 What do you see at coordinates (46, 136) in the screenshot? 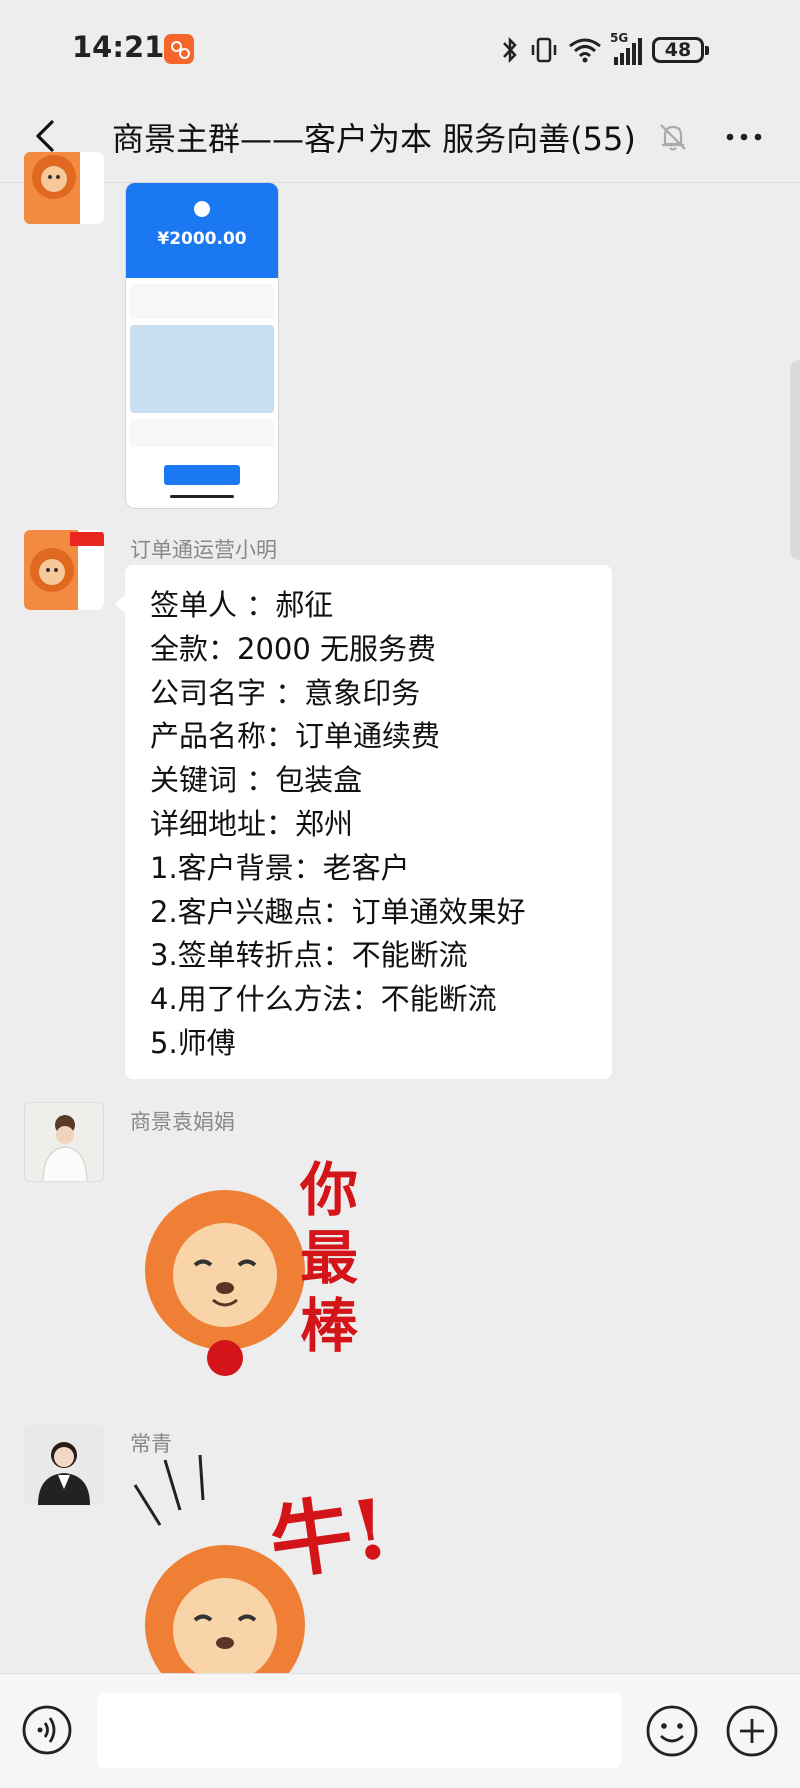
I see `back-arrow-icon` at bounding box center [46, 136].